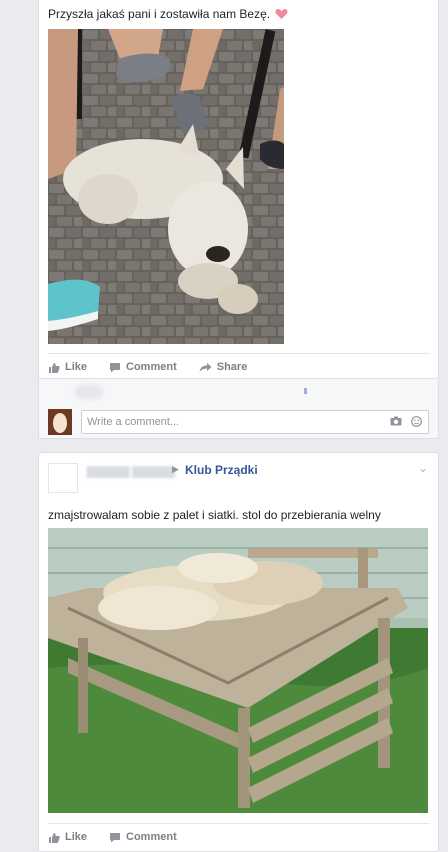 Image resolution: width=448 pixels, height=852 pixels. Describe the element at coordinates (205, 367) in the screenshot. I see `share-icon` at that location.